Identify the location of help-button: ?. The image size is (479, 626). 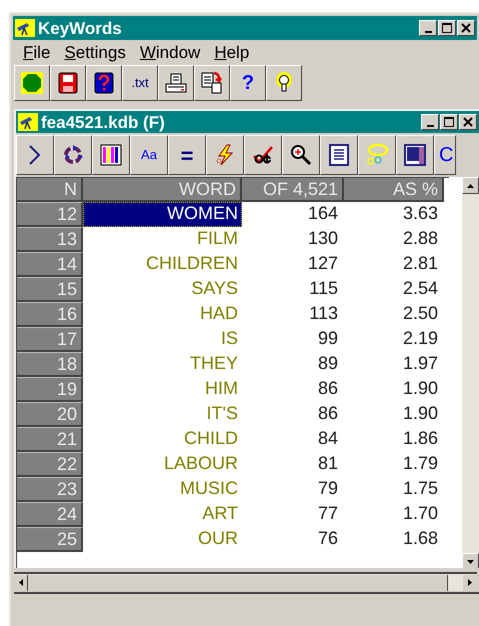
(248, 83).